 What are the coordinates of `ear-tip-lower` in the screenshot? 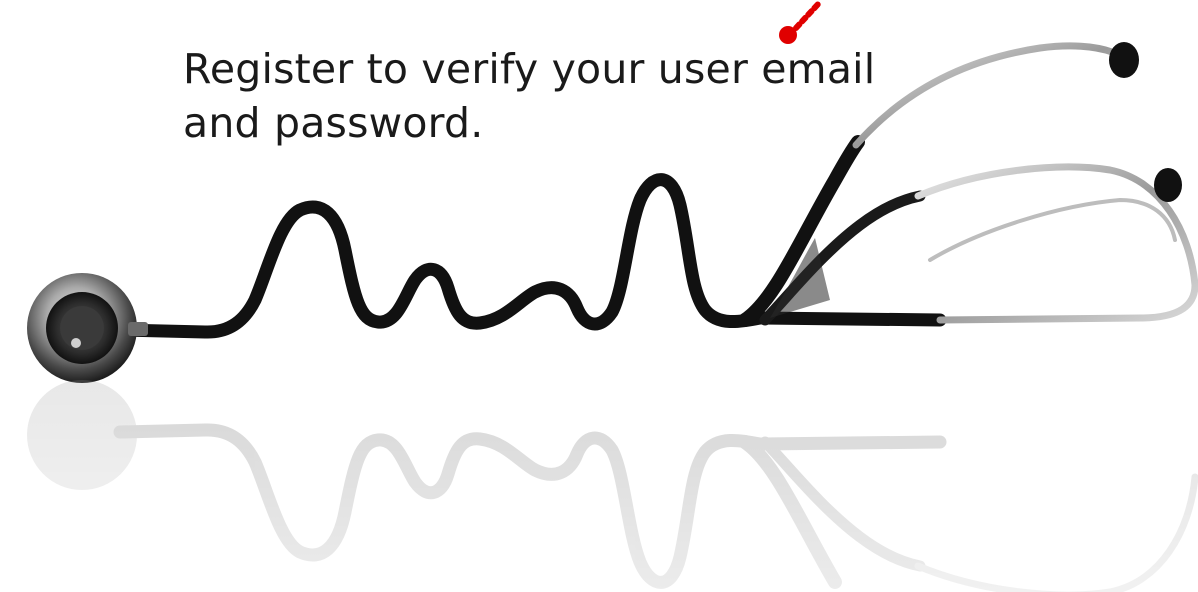 It's located at (1168, 185).